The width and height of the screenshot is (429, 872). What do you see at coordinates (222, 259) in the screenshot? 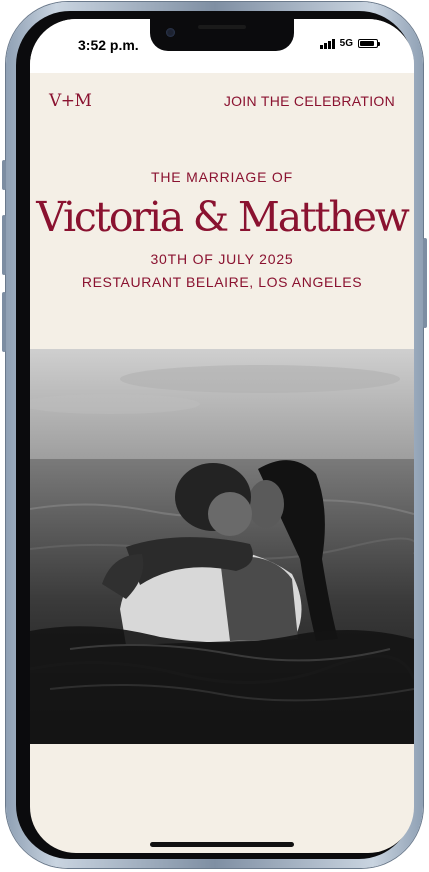
I see `wedding-date: 30TH OF JULY 2025` at bounding box center [222, 259].